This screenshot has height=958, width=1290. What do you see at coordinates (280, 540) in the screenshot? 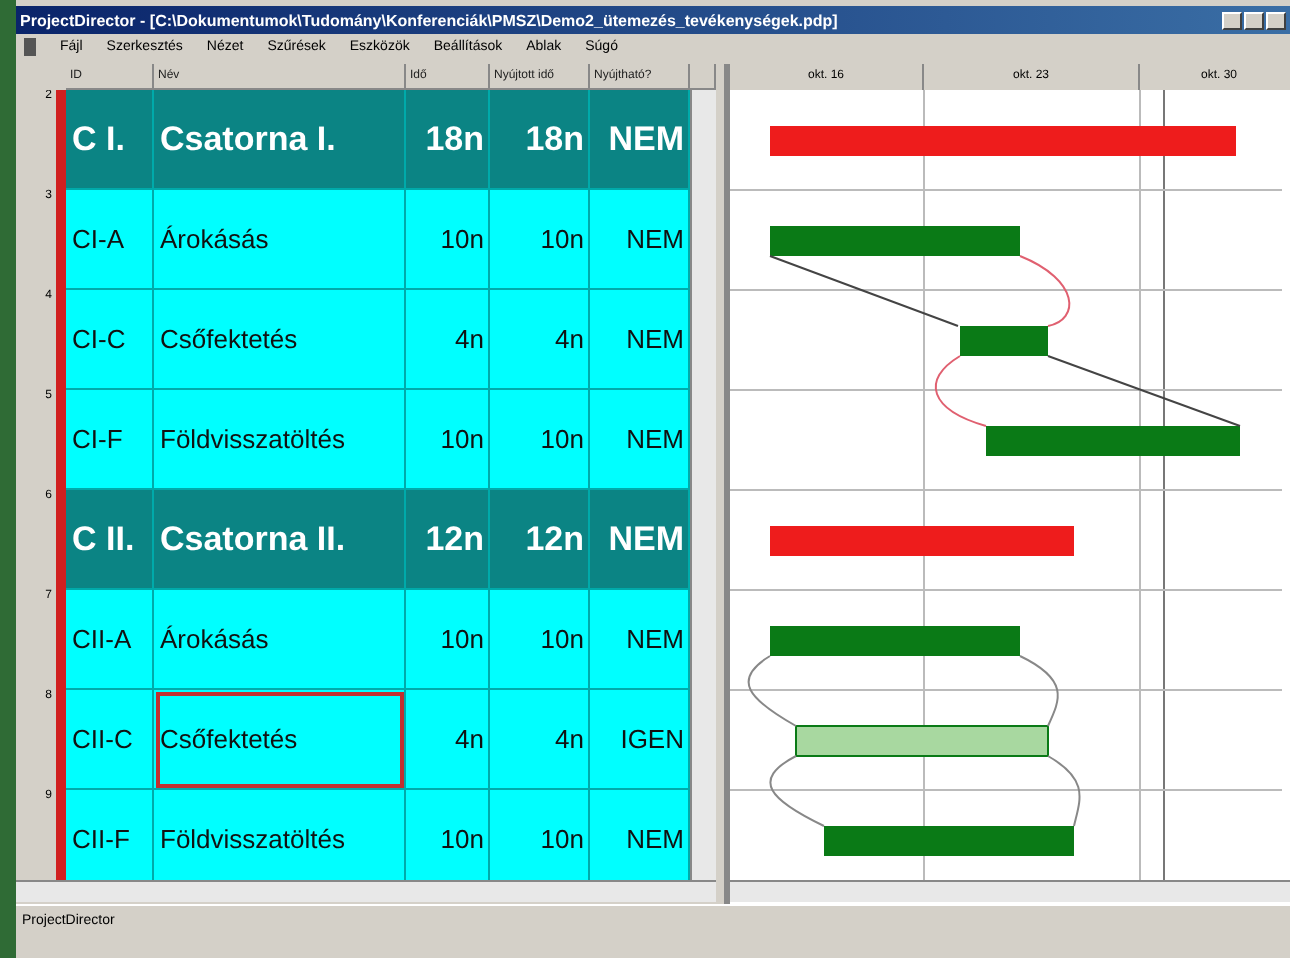
I see `table-cell: Csatorna II.` at bounding box center [280, 540].